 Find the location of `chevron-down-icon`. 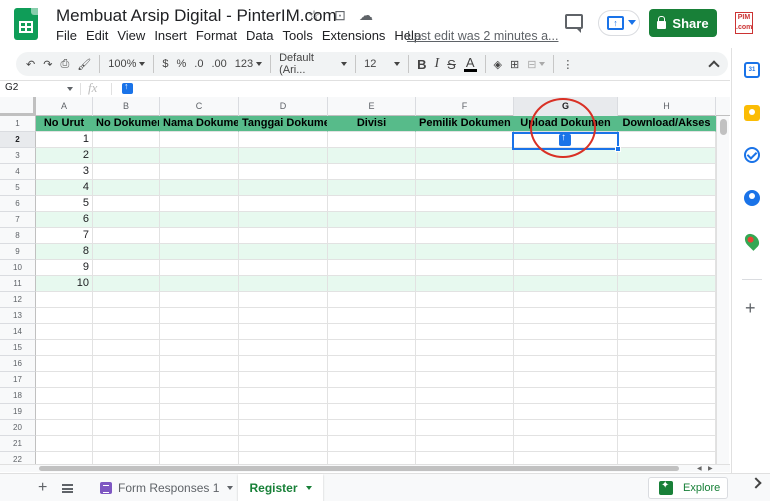

chevron-down-icon is located at coordinates (70, 89).